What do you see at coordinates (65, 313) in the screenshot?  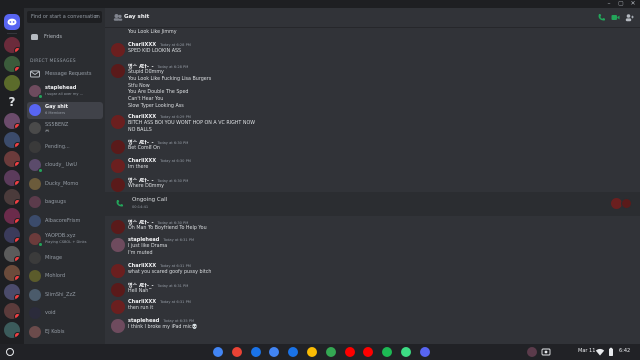 I see `dm-item: void` at bounding box center [65, 313].